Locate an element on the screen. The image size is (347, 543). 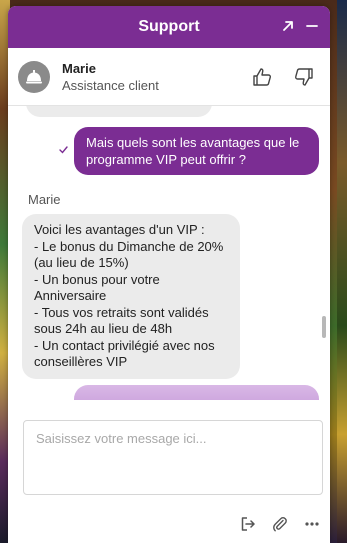
arrow-up-right-icon is located at coordinates (288, 26).